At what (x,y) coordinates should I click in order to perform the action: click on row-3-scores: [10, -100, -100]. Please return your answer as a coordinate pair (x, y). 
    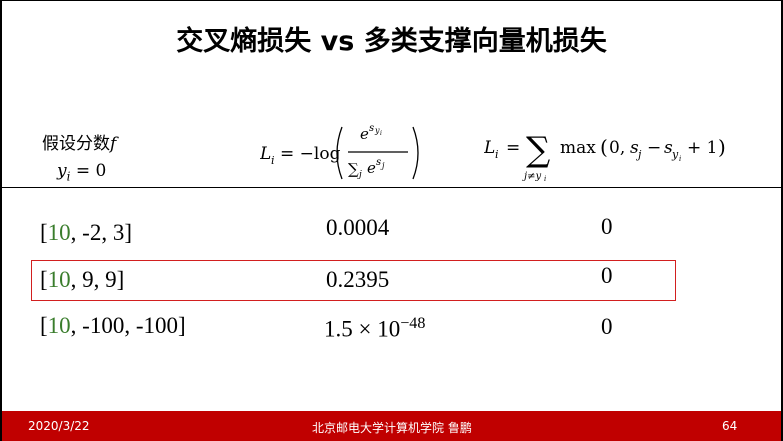
    Looking at the image, I should click on (113, 325).